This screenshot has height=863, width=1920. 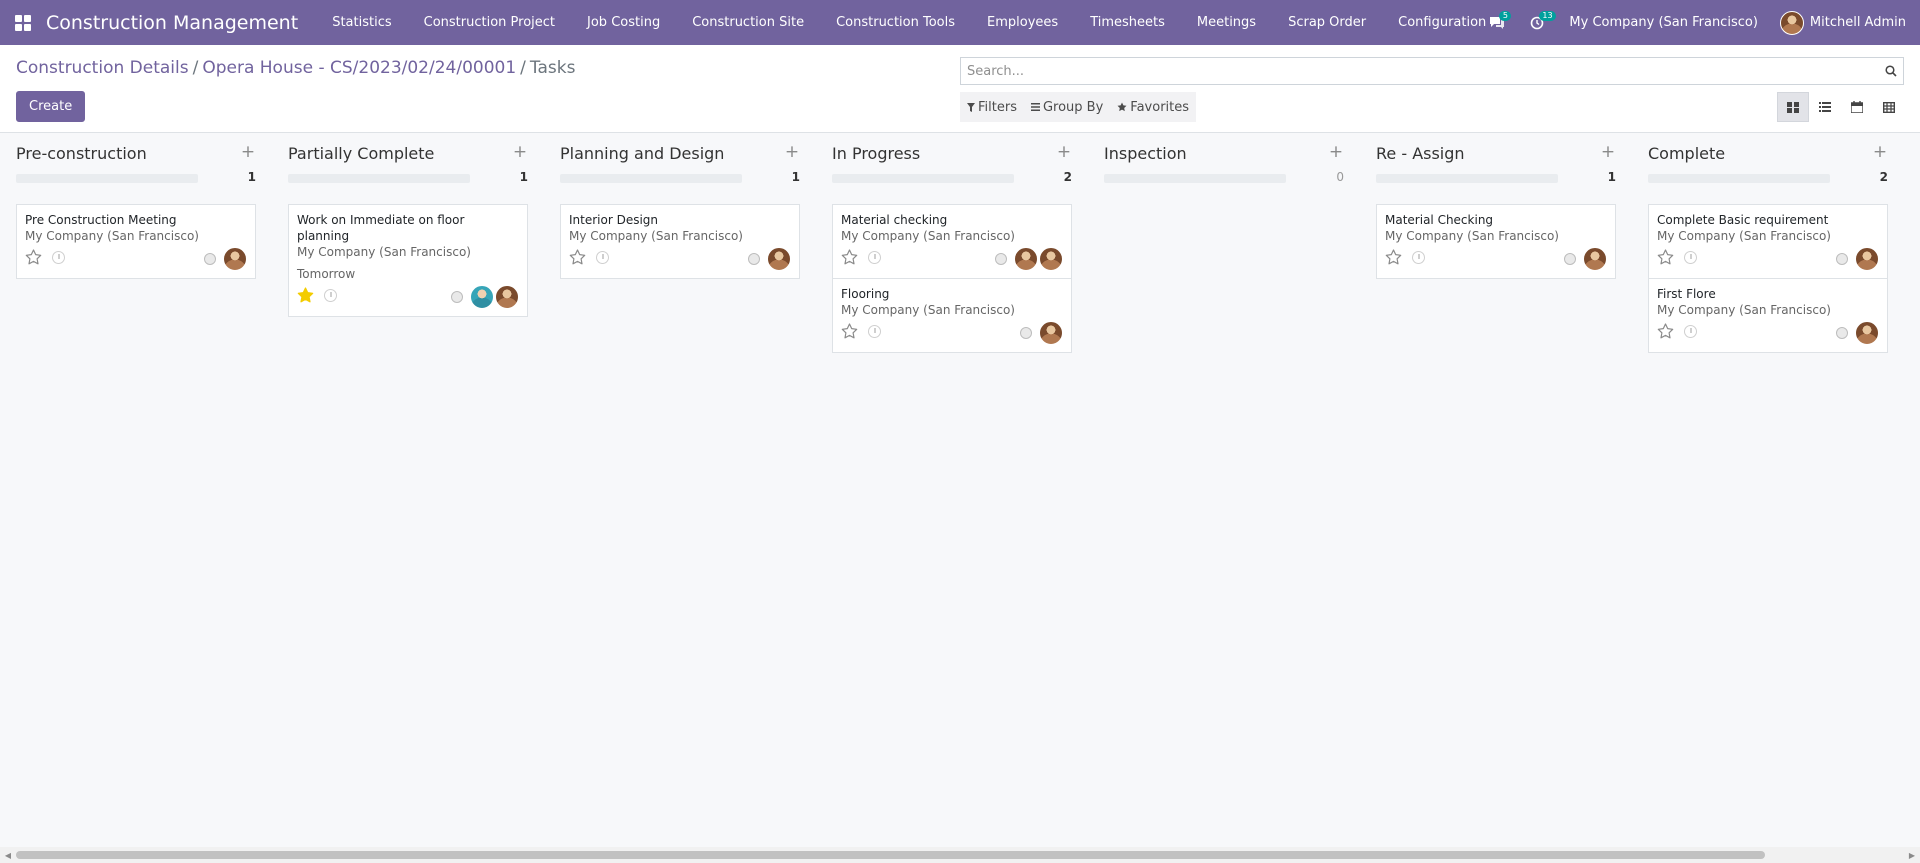 What do you see at coordinates (305, 297) in the screenshot?
I see `priority-star-filled-icon` at bounding box center [305, 297].